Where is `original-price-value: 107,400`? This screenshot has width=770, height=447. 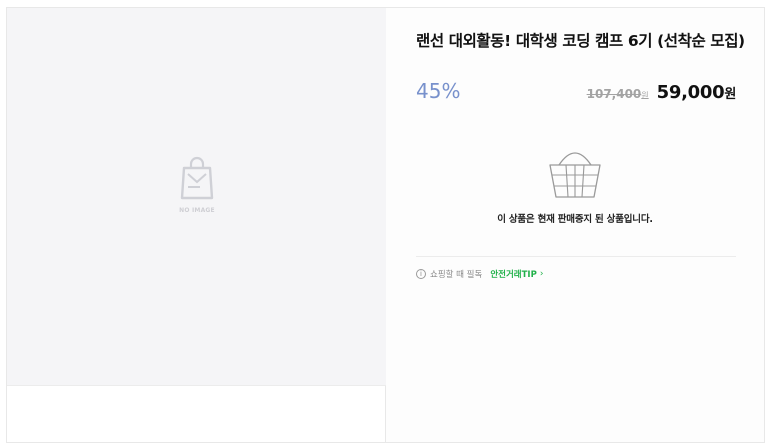 original-price-value: 107,400 is located at coordinates (614, 94).